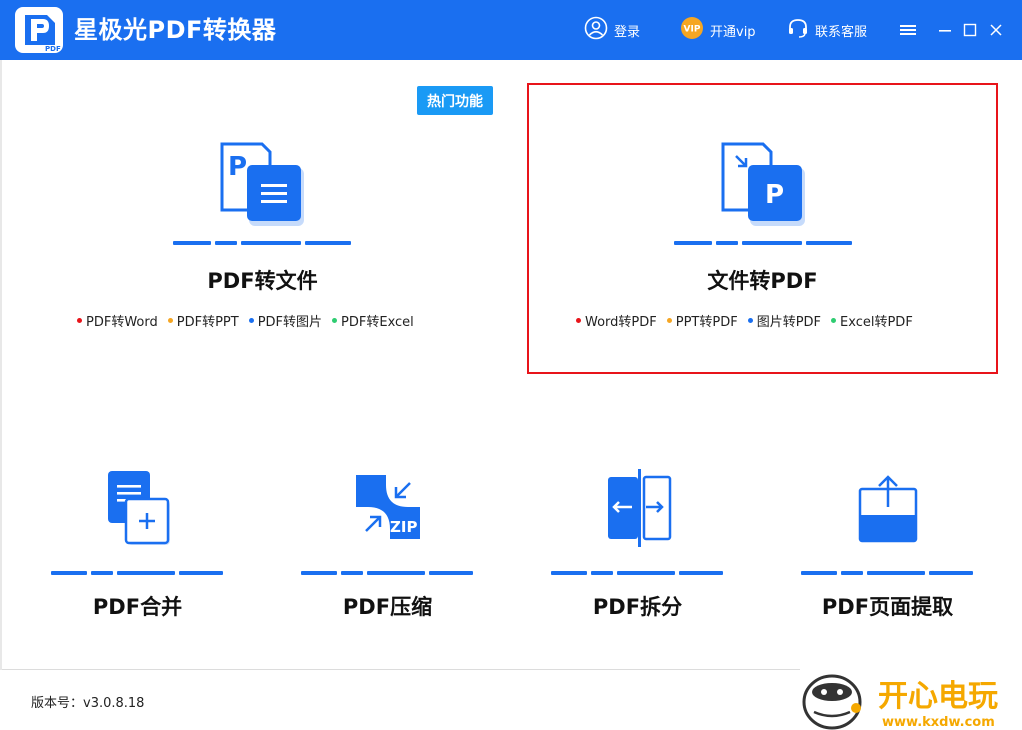  Describe the element at coordinates (887, 573) in the screenshot. I see `extract-underline` at that location.